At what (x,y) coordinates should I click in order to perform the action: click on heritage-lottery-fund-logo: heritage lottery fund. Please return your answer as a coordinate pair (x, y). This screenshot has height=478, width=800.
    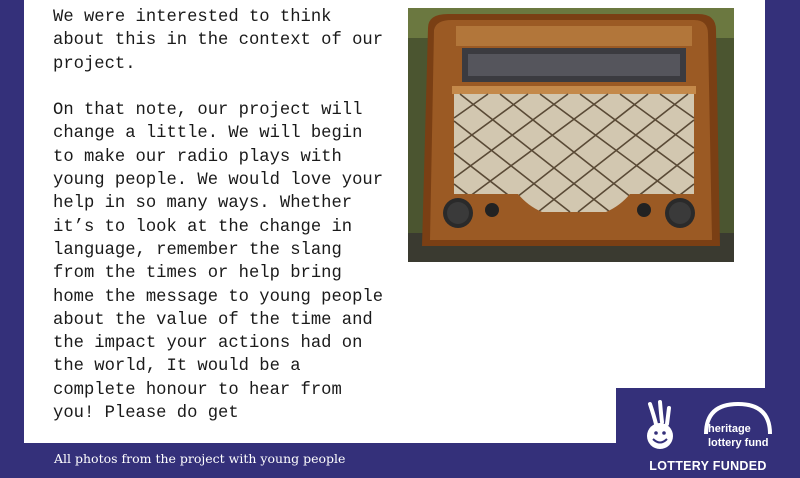
    Looking at the image, I should click on (709, 424).